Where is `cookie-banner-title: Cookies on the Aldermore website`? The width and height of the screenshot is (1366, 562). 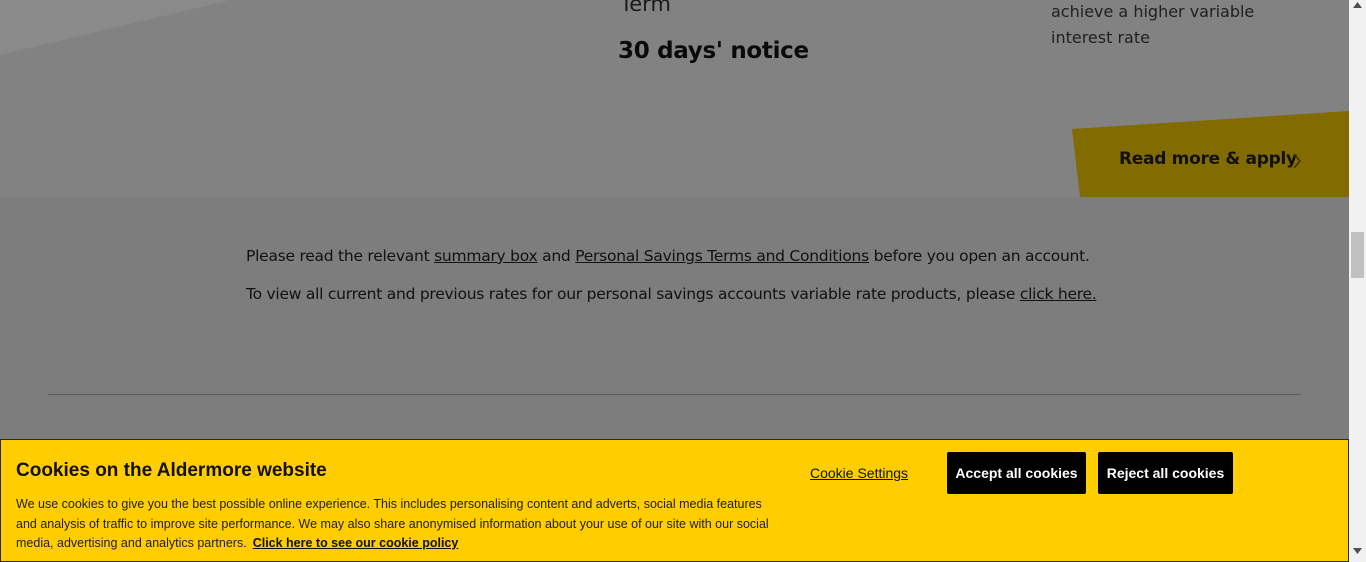 cookie-banner-title: Cookies on the Aldermore website is located at coordinates (171, 470).